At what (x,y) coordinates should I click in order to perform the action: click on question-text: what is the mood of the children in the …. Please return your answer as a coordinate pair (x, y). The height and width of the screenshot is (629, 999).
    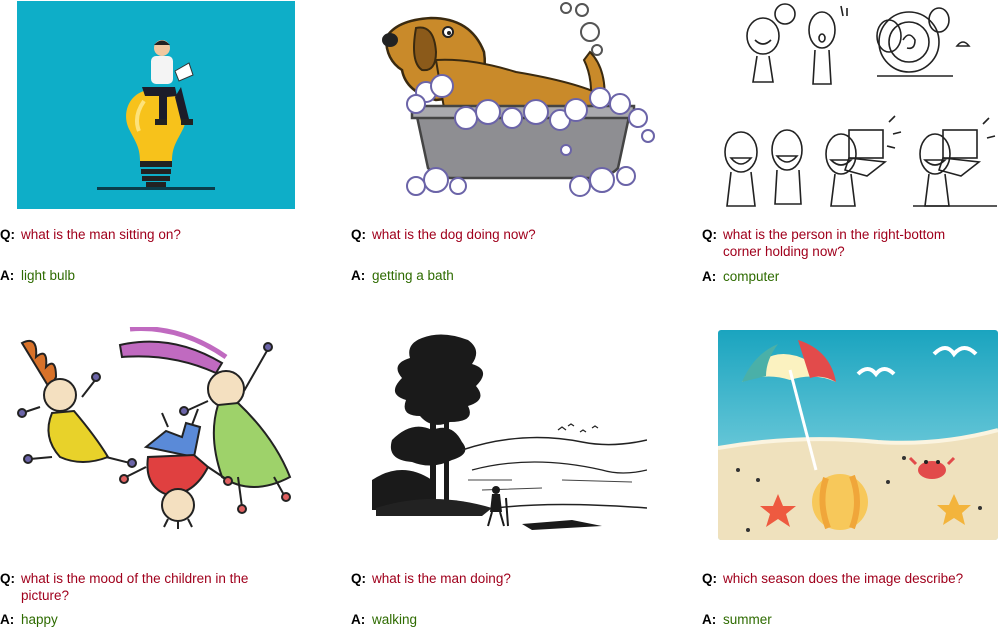
    Looking at the image, I should click on (135, 587).